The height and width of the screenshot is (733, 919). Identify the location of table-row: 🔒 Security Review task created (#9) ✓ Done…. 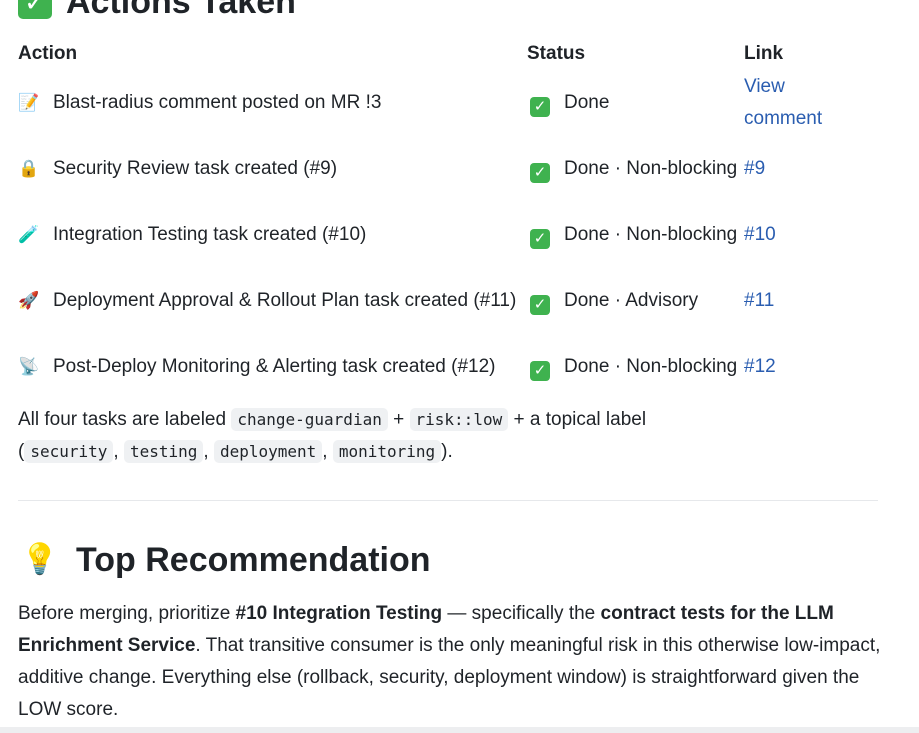
(438, 169).